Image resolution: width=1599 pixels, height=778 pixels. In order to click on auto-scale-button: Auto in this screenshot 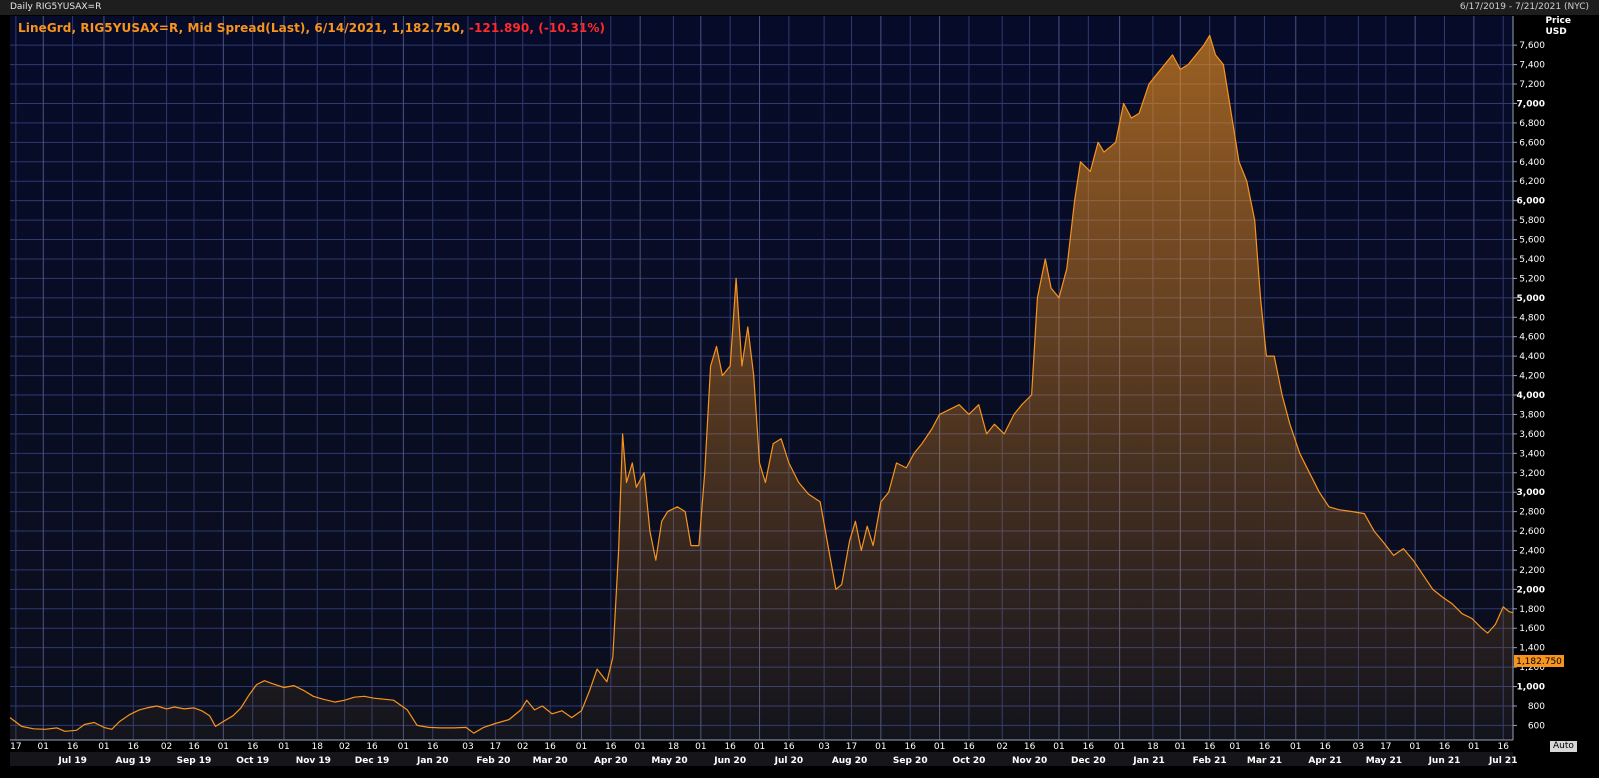, I will do `click(1563, 746)`.